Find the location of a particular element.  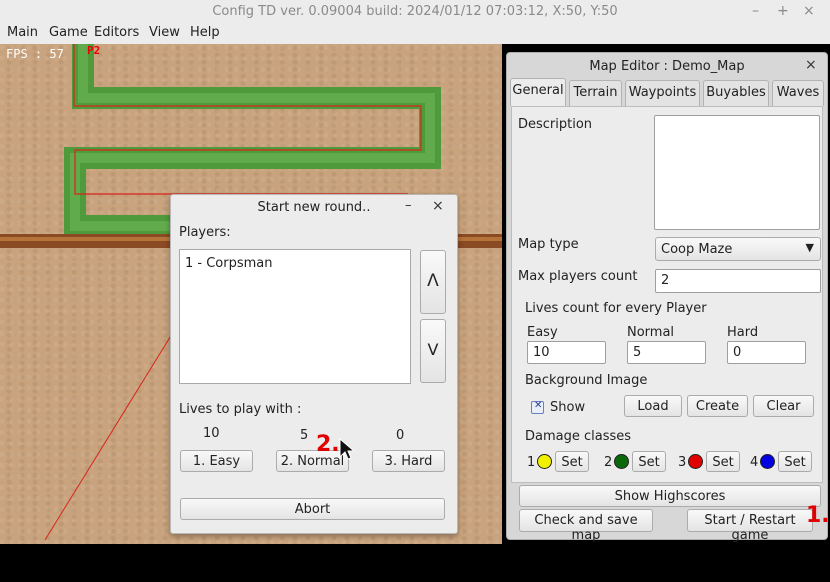

player-marker: P2 is located at coordinates (94, 50).